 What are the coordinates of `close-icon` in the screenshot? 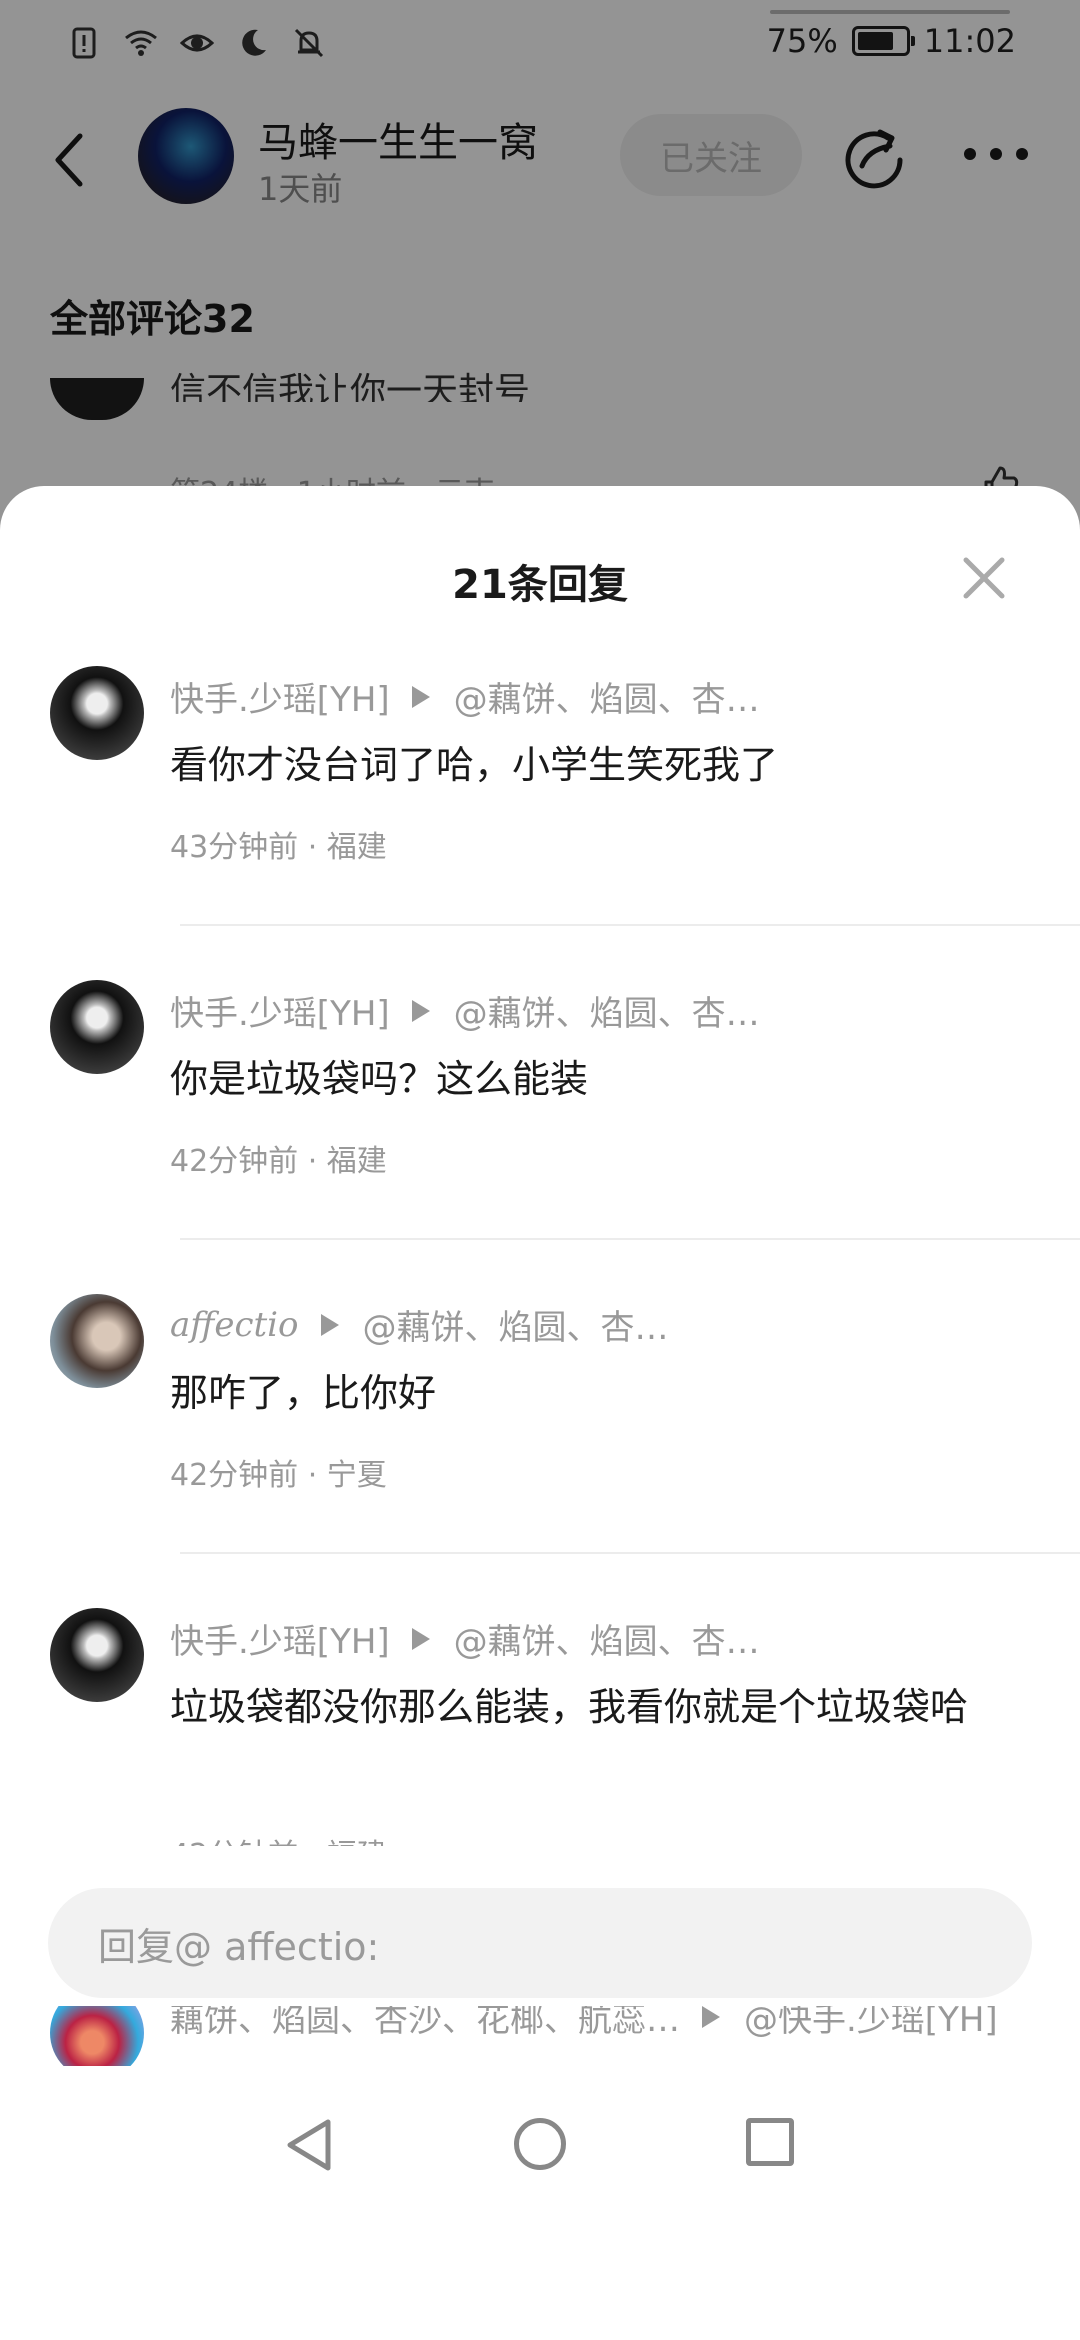 It's located at (984, 578).